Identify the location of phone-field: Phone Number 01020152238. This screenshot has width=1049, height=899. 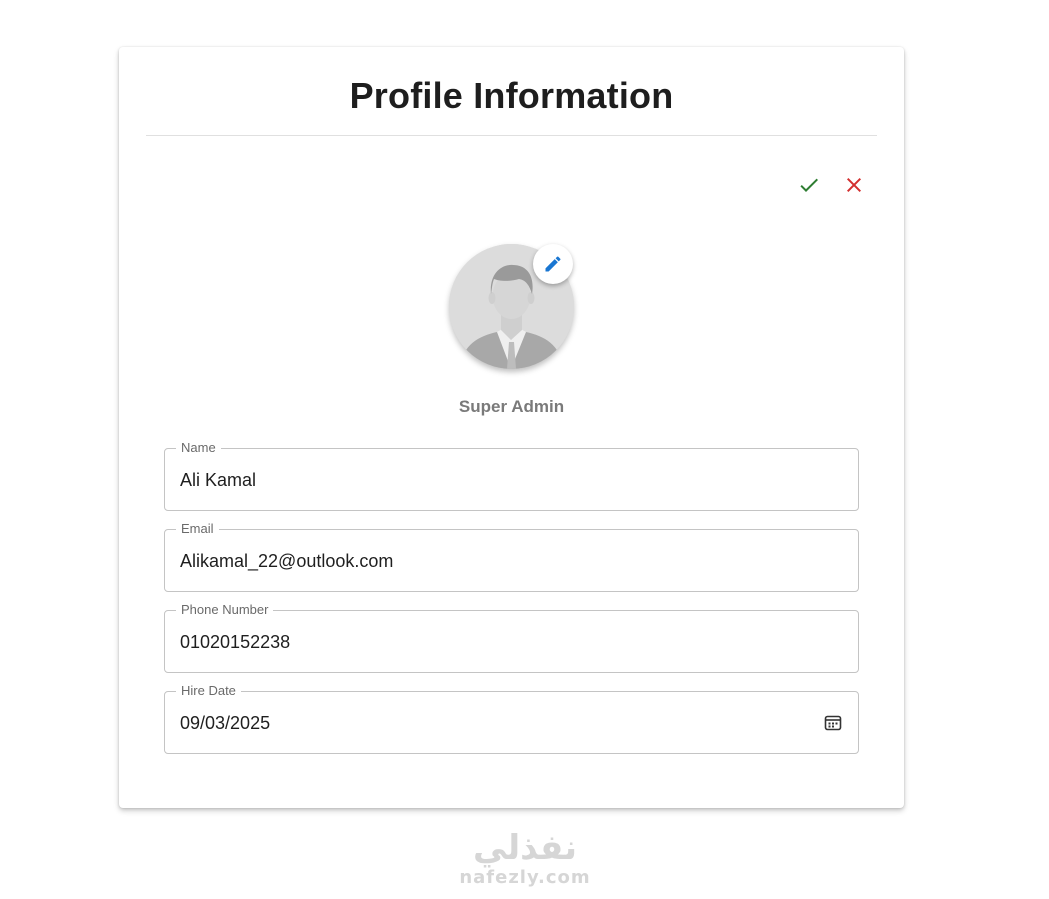
(511, 637).